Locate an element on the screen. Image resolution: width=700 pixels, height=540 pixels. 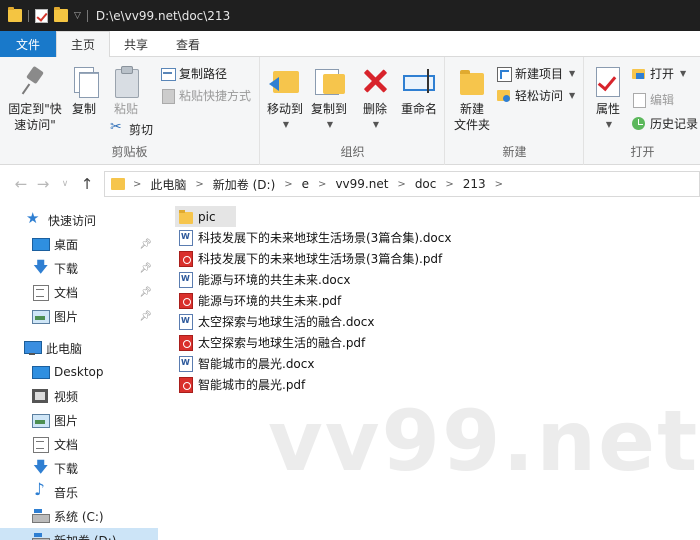
breadcrumb-this-pc: 此电脑 is located at coordinates (168, 184).